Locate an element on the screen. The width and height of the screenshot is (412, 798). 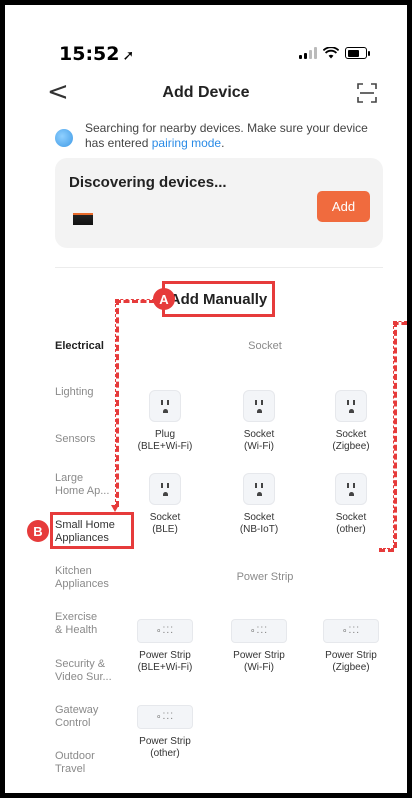
device-power-strip-other: Power Strip(other) is located at coordinates (165, 732).